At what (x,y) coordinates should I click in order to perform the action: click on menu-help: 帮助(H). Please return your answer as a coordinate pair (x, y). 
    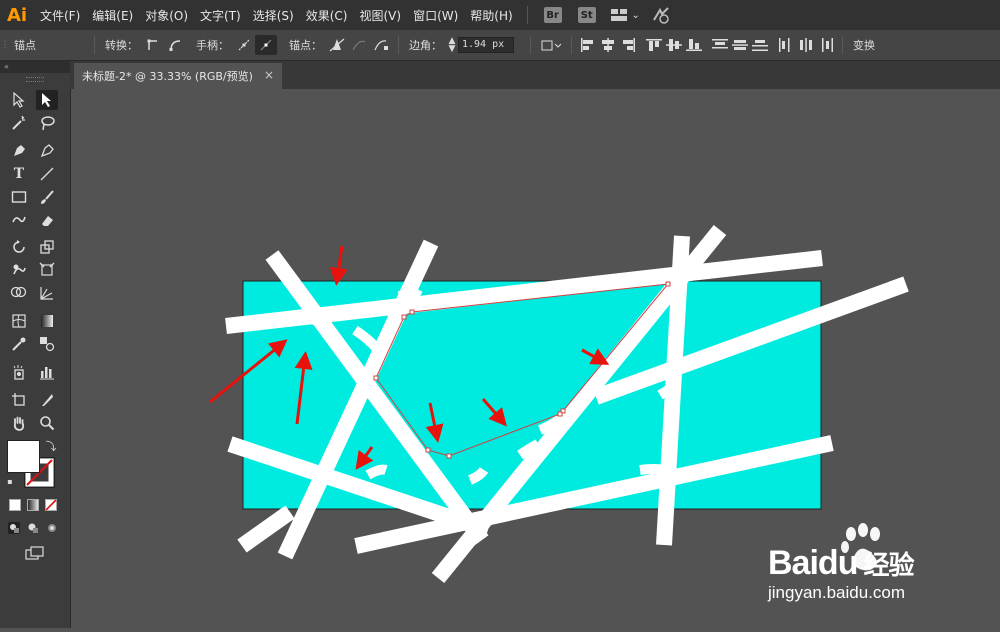
    Looking at the image, I should click on (491, 15).